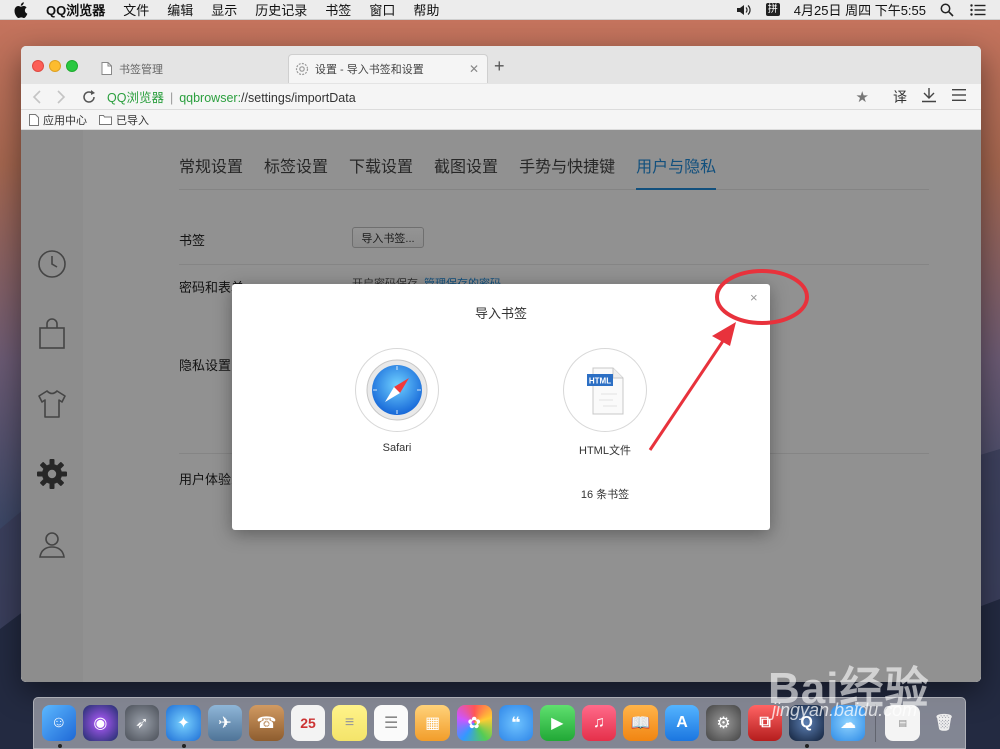  What do you see at coordinates (772, 9) in the screenshot?
I see `input-method-badge: 拼` at bounding box center [772, 9].